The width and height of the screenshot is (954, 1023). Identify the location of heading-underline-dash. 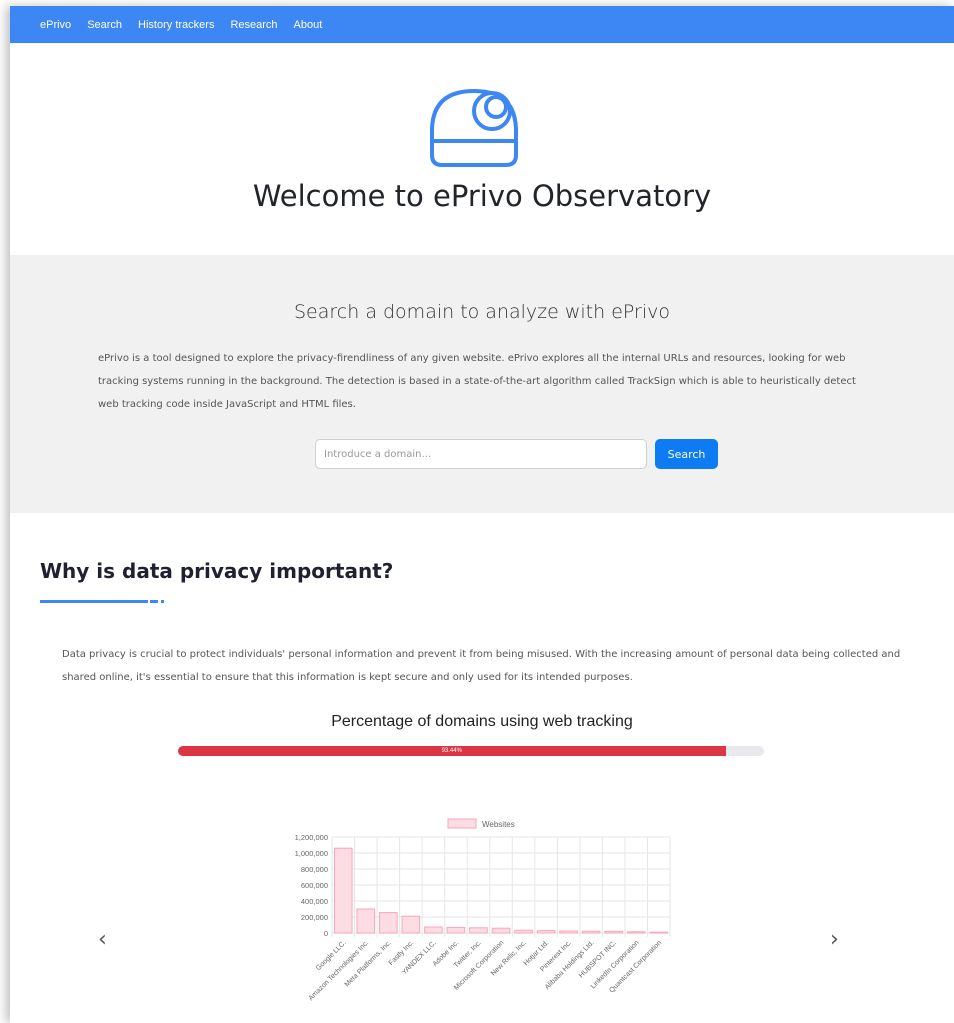
(154, 601).